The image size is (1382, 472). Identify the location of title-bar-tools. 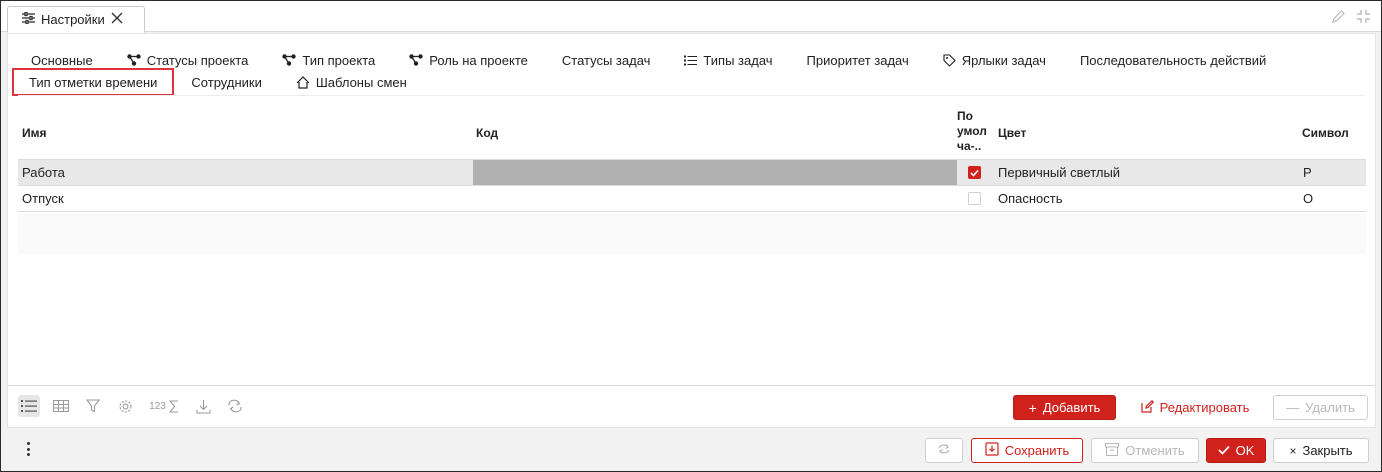
(1351, 18).